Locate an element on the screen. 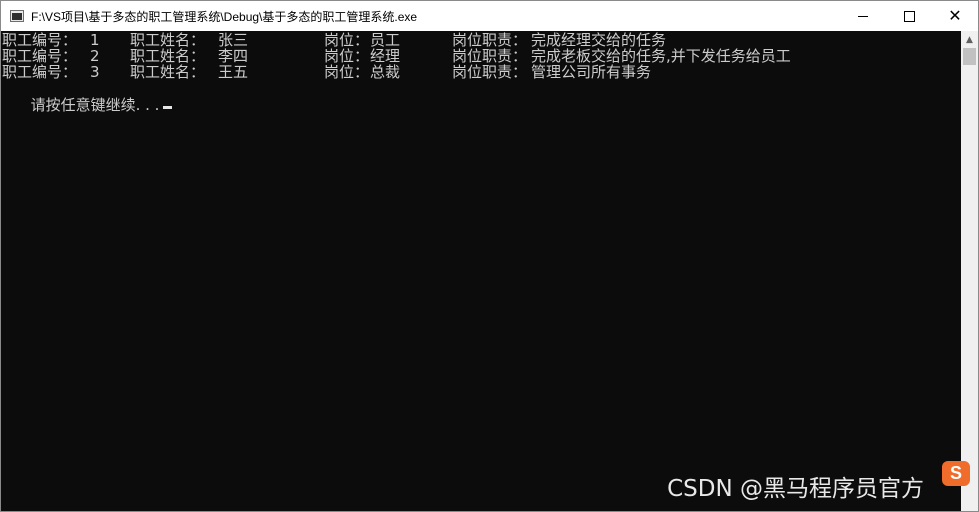 The width and height of the screenshot is (979, 512). maximize-icon is located at coordinates (909, 16).